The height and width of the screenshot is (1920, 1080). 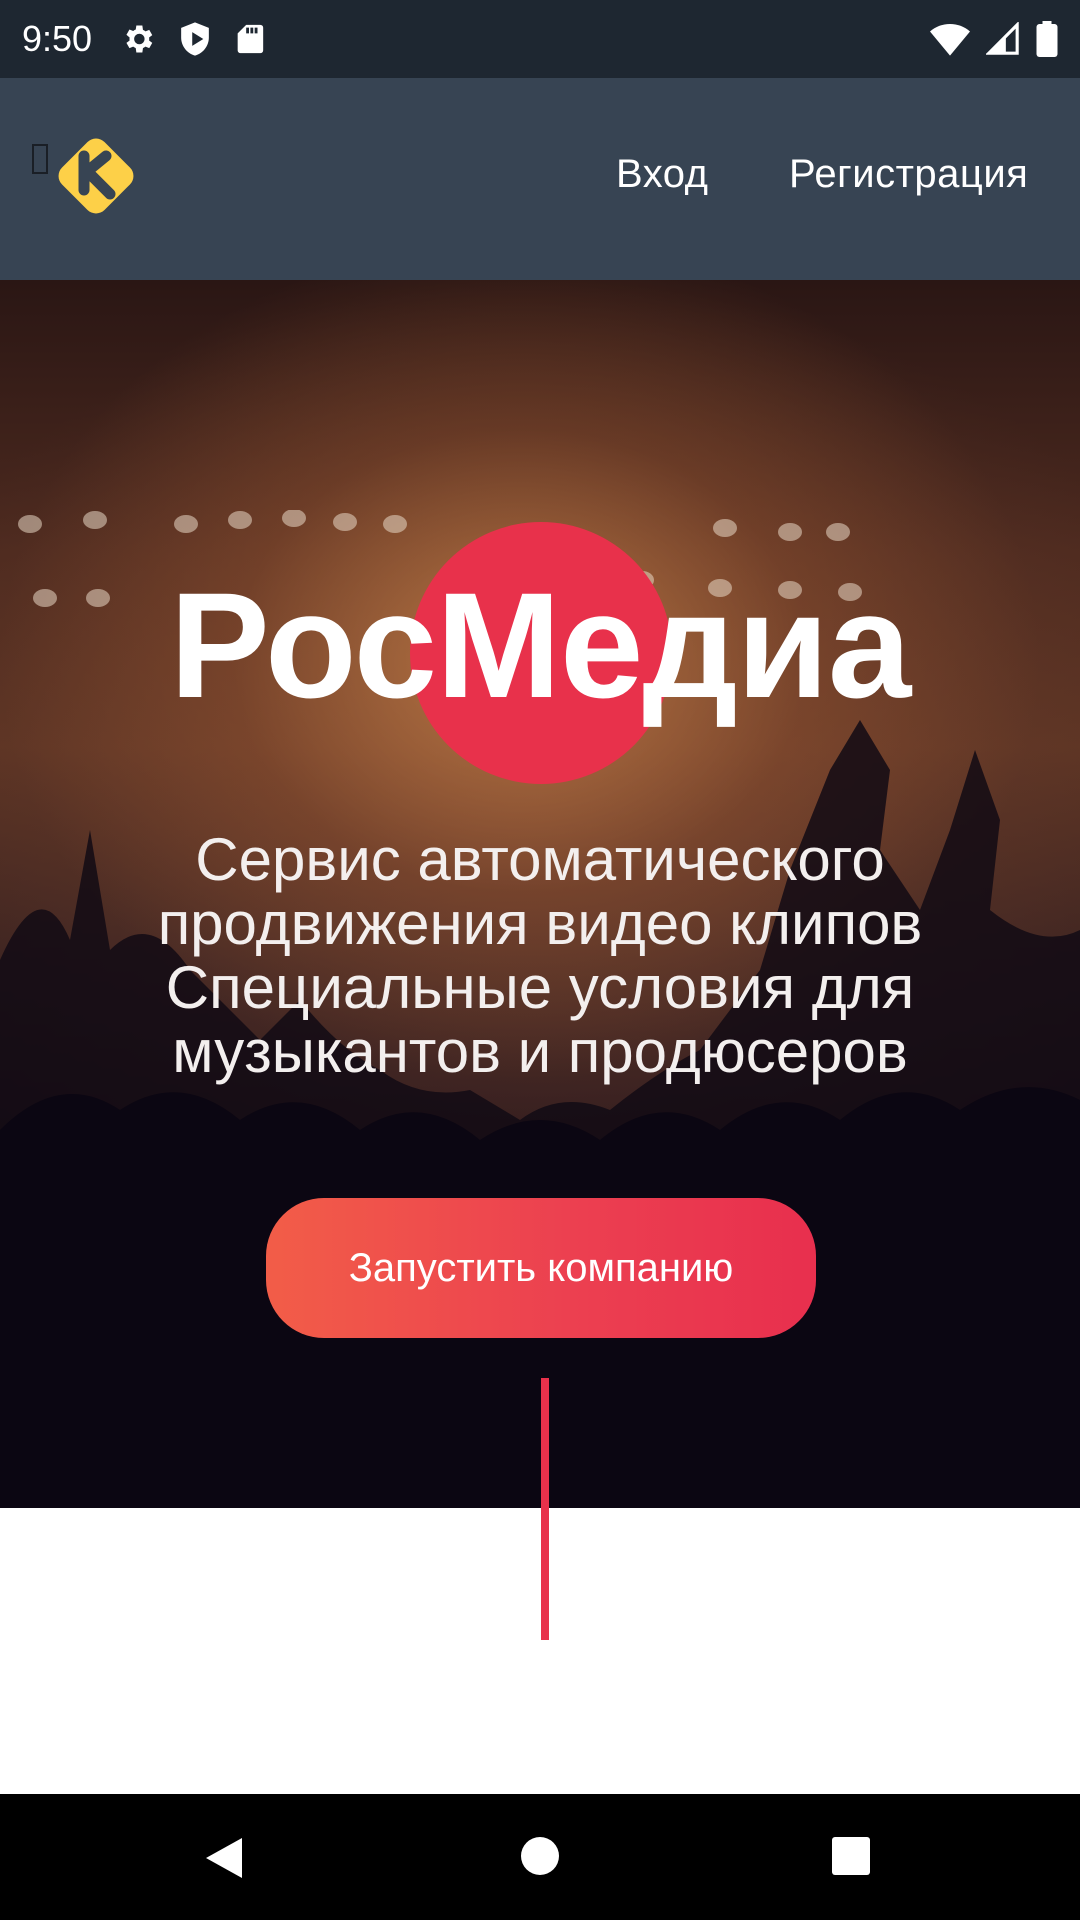 What do you see at coordinates (662, 174) in the screenshot?
I see `login-link: Вход` at bounding box center [662, 174].